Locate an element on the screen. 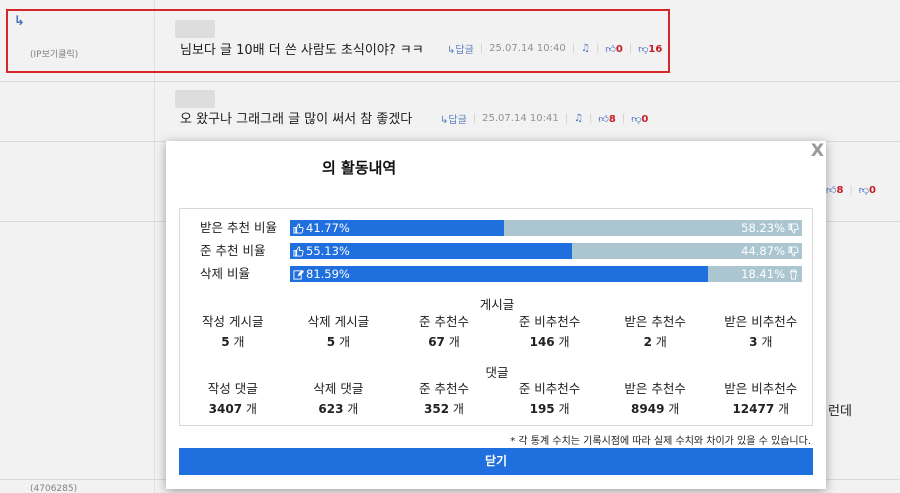 The image size is (900, 493). stat-value: 146 개 is located at coordinates (550, 342).